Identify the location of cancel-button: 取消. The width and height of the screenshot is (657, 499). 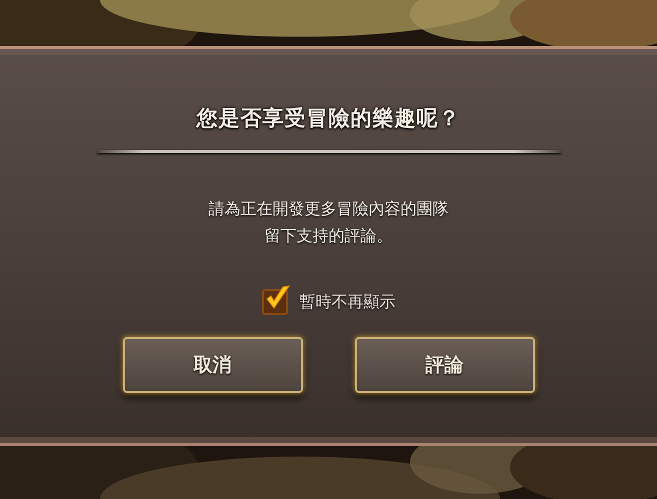
(212, 365).